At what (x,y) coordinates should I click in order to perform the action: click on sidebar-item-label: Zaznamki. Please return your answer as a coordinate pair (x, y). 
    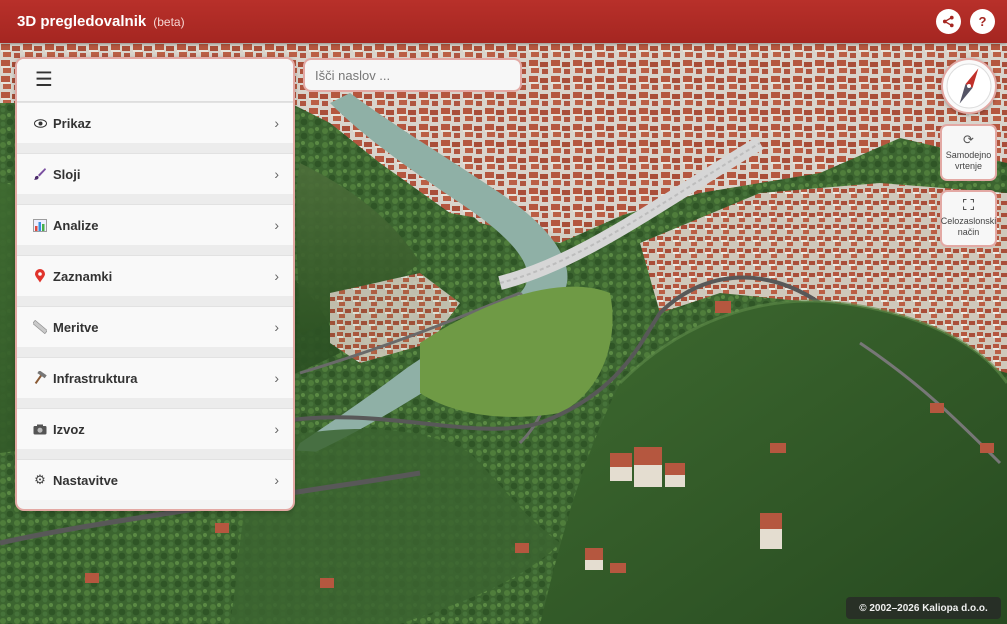
    Looking at the image, I should click on (83, 276).